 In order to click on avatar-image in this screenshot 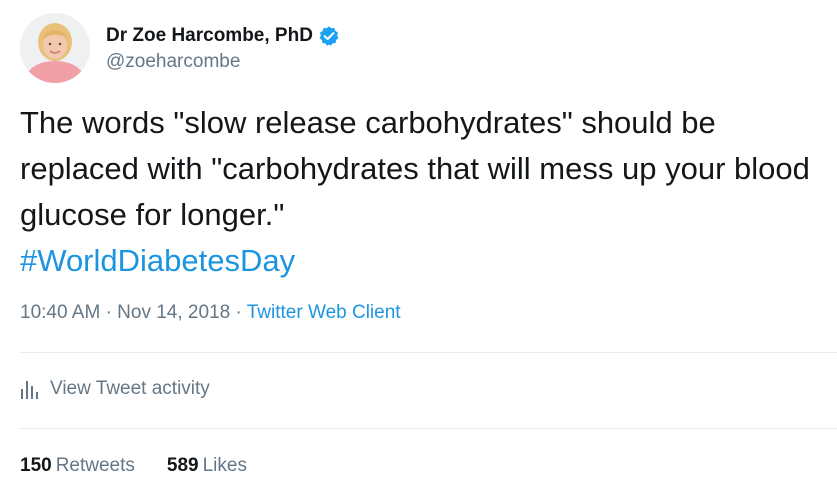, I will do `click(55, 48)`.